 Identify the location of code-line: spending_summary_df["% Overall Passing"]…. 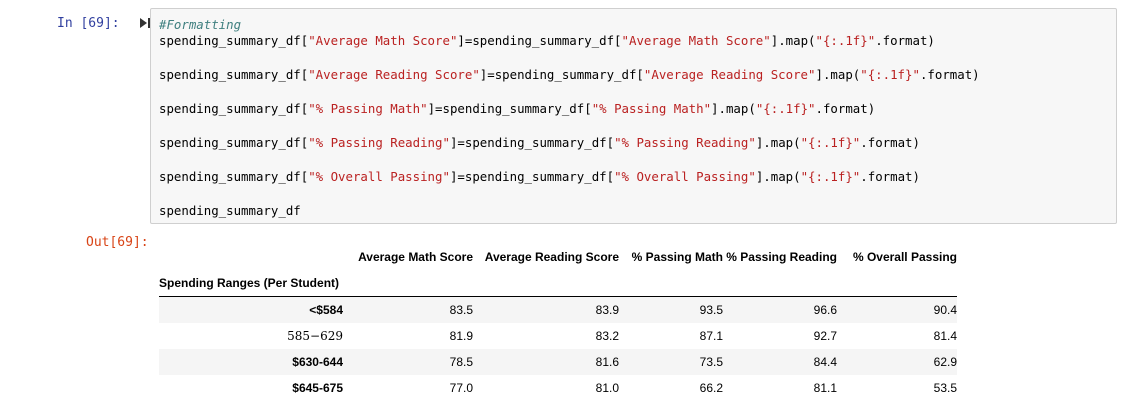
(539, 176).